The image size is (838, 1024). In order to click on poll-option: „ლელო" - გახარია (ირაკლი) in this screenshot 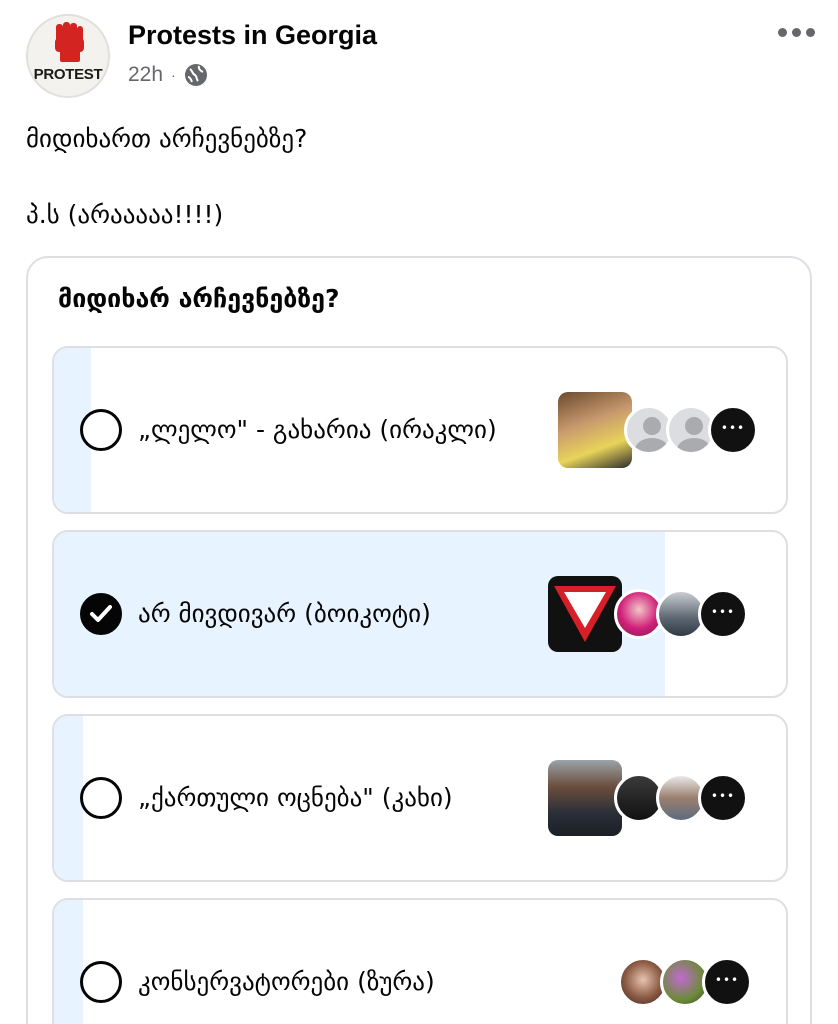, I will do `click(420, 430)`.